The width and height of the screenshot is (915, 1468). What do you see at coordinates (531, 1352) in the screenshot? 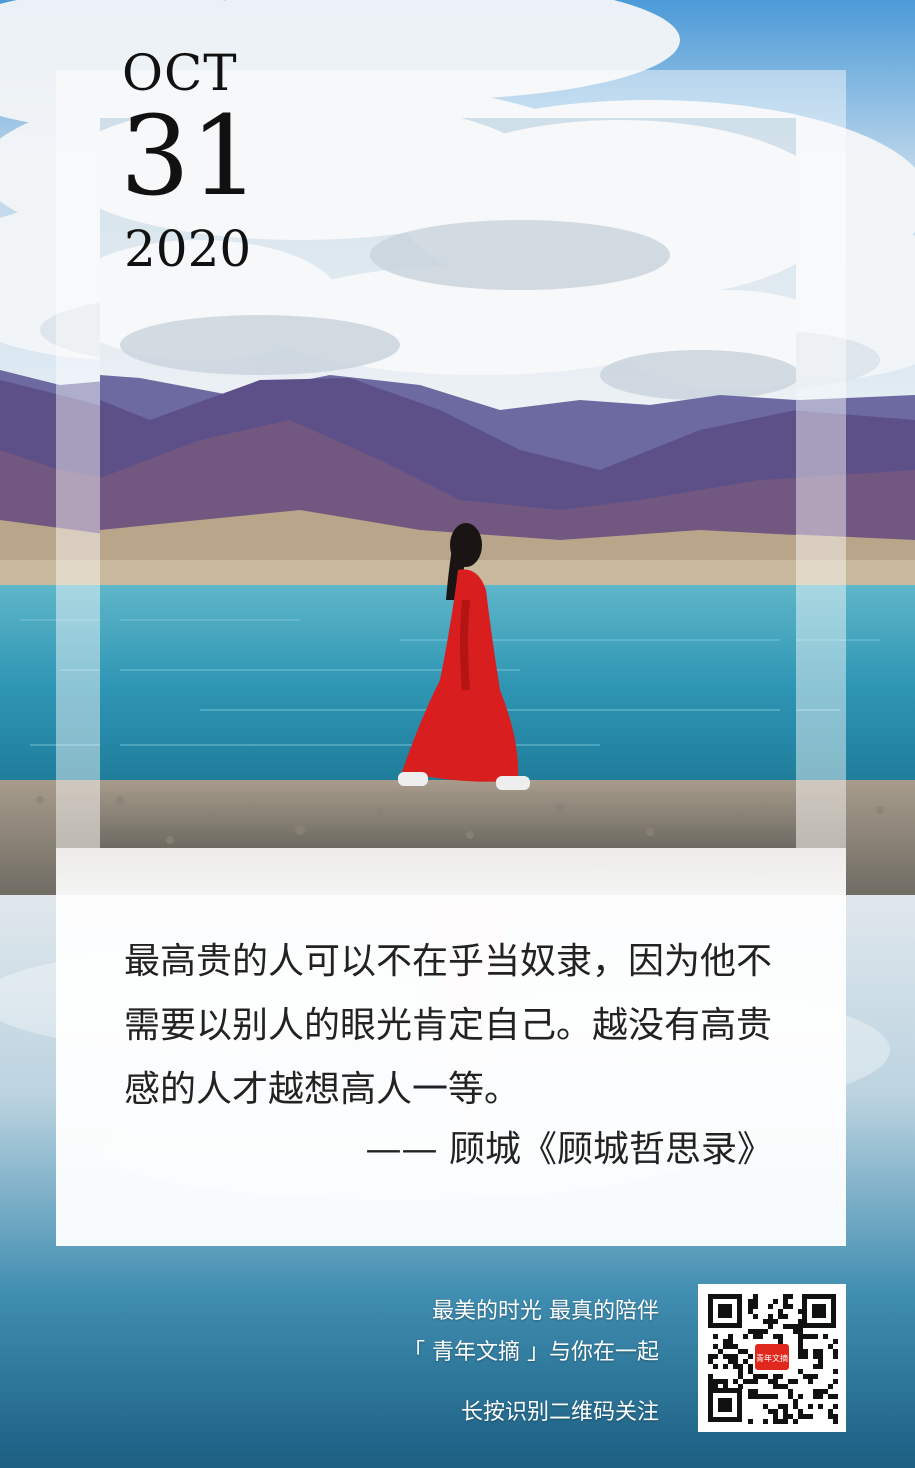
I see `footer-slogan-2: 「 青年文摘 」与你在一起` at bounding box center [531, 1352].